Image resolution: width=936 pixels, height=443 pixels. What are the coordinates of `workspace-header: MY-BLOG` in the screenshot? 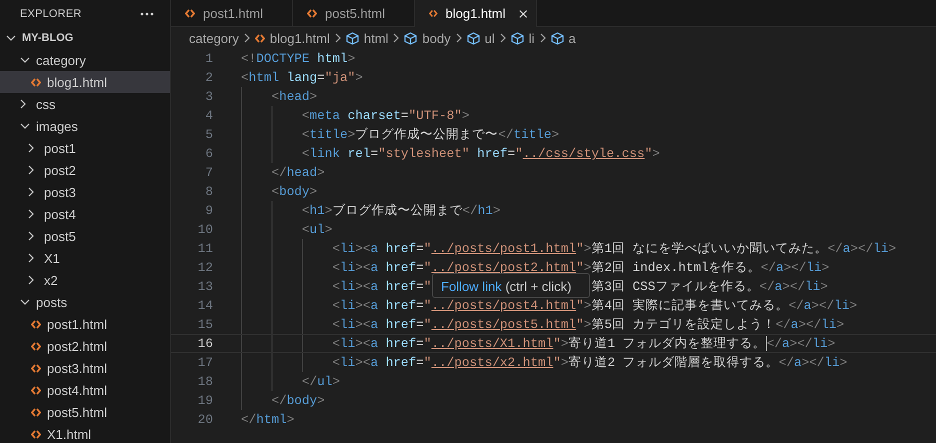 It's located at (85, 38).